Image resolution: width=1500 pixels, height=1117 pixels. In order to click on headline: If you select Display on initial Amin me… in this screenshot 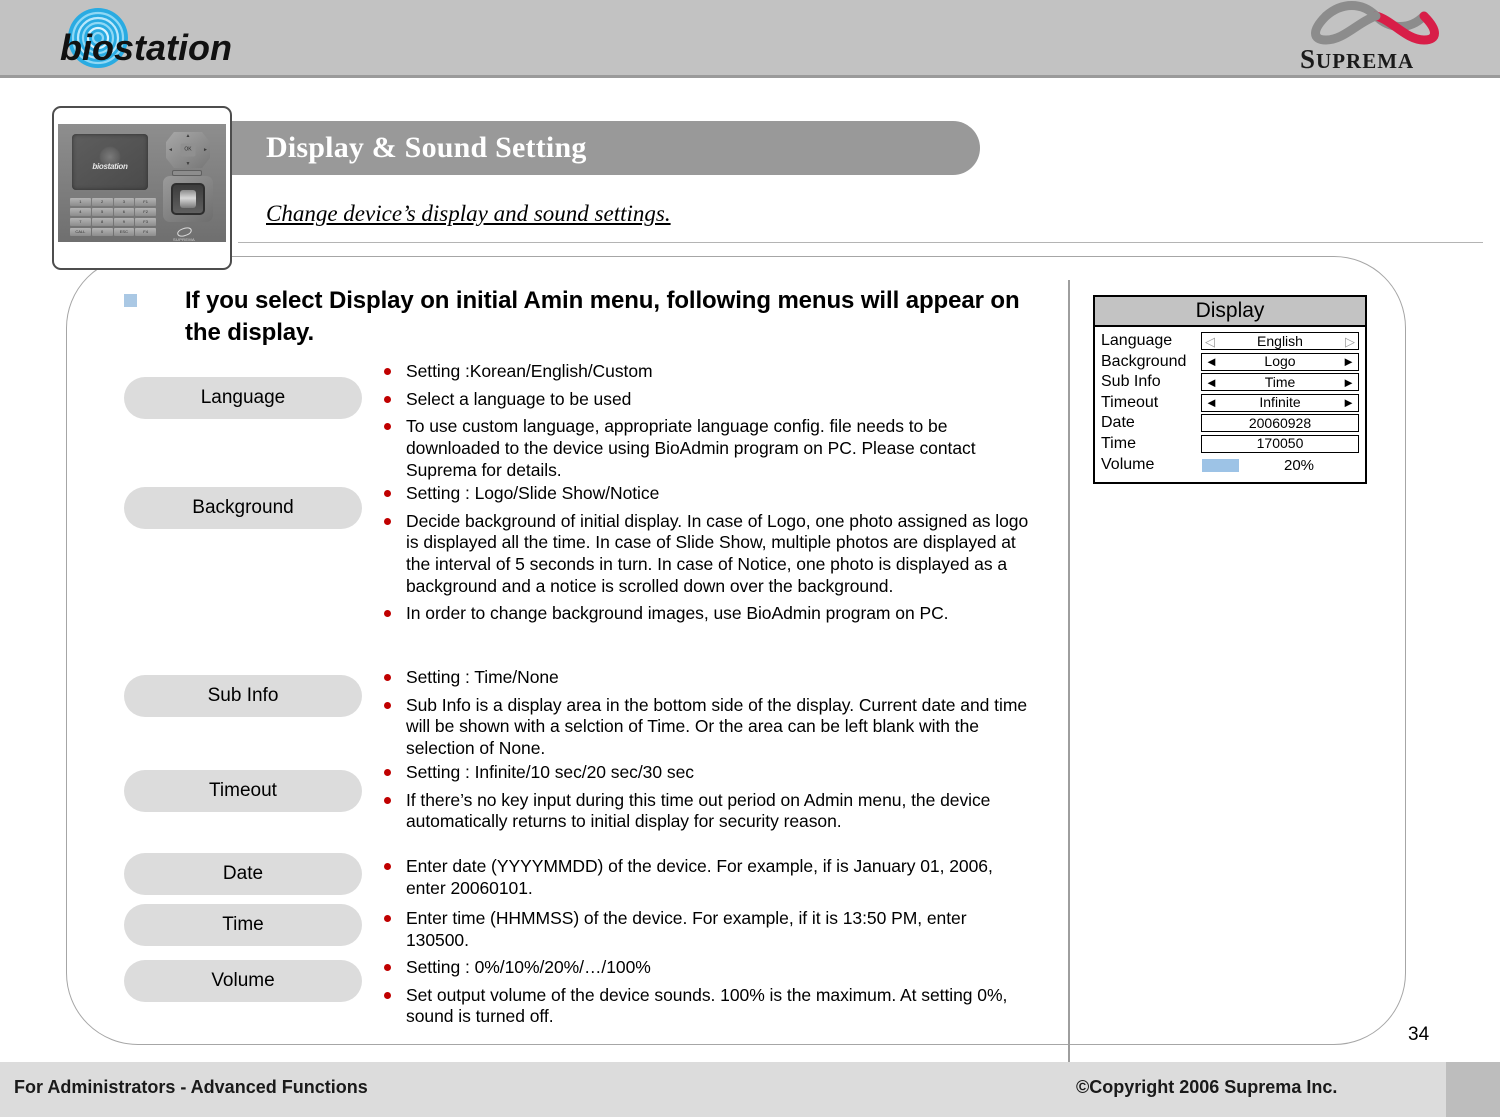, I will do `click(574, 316)`.